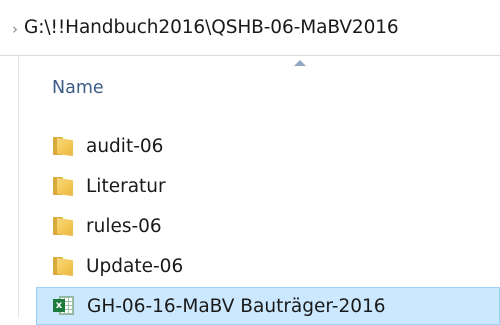  I want to click on column-header-name: Name, so click(78, 88).